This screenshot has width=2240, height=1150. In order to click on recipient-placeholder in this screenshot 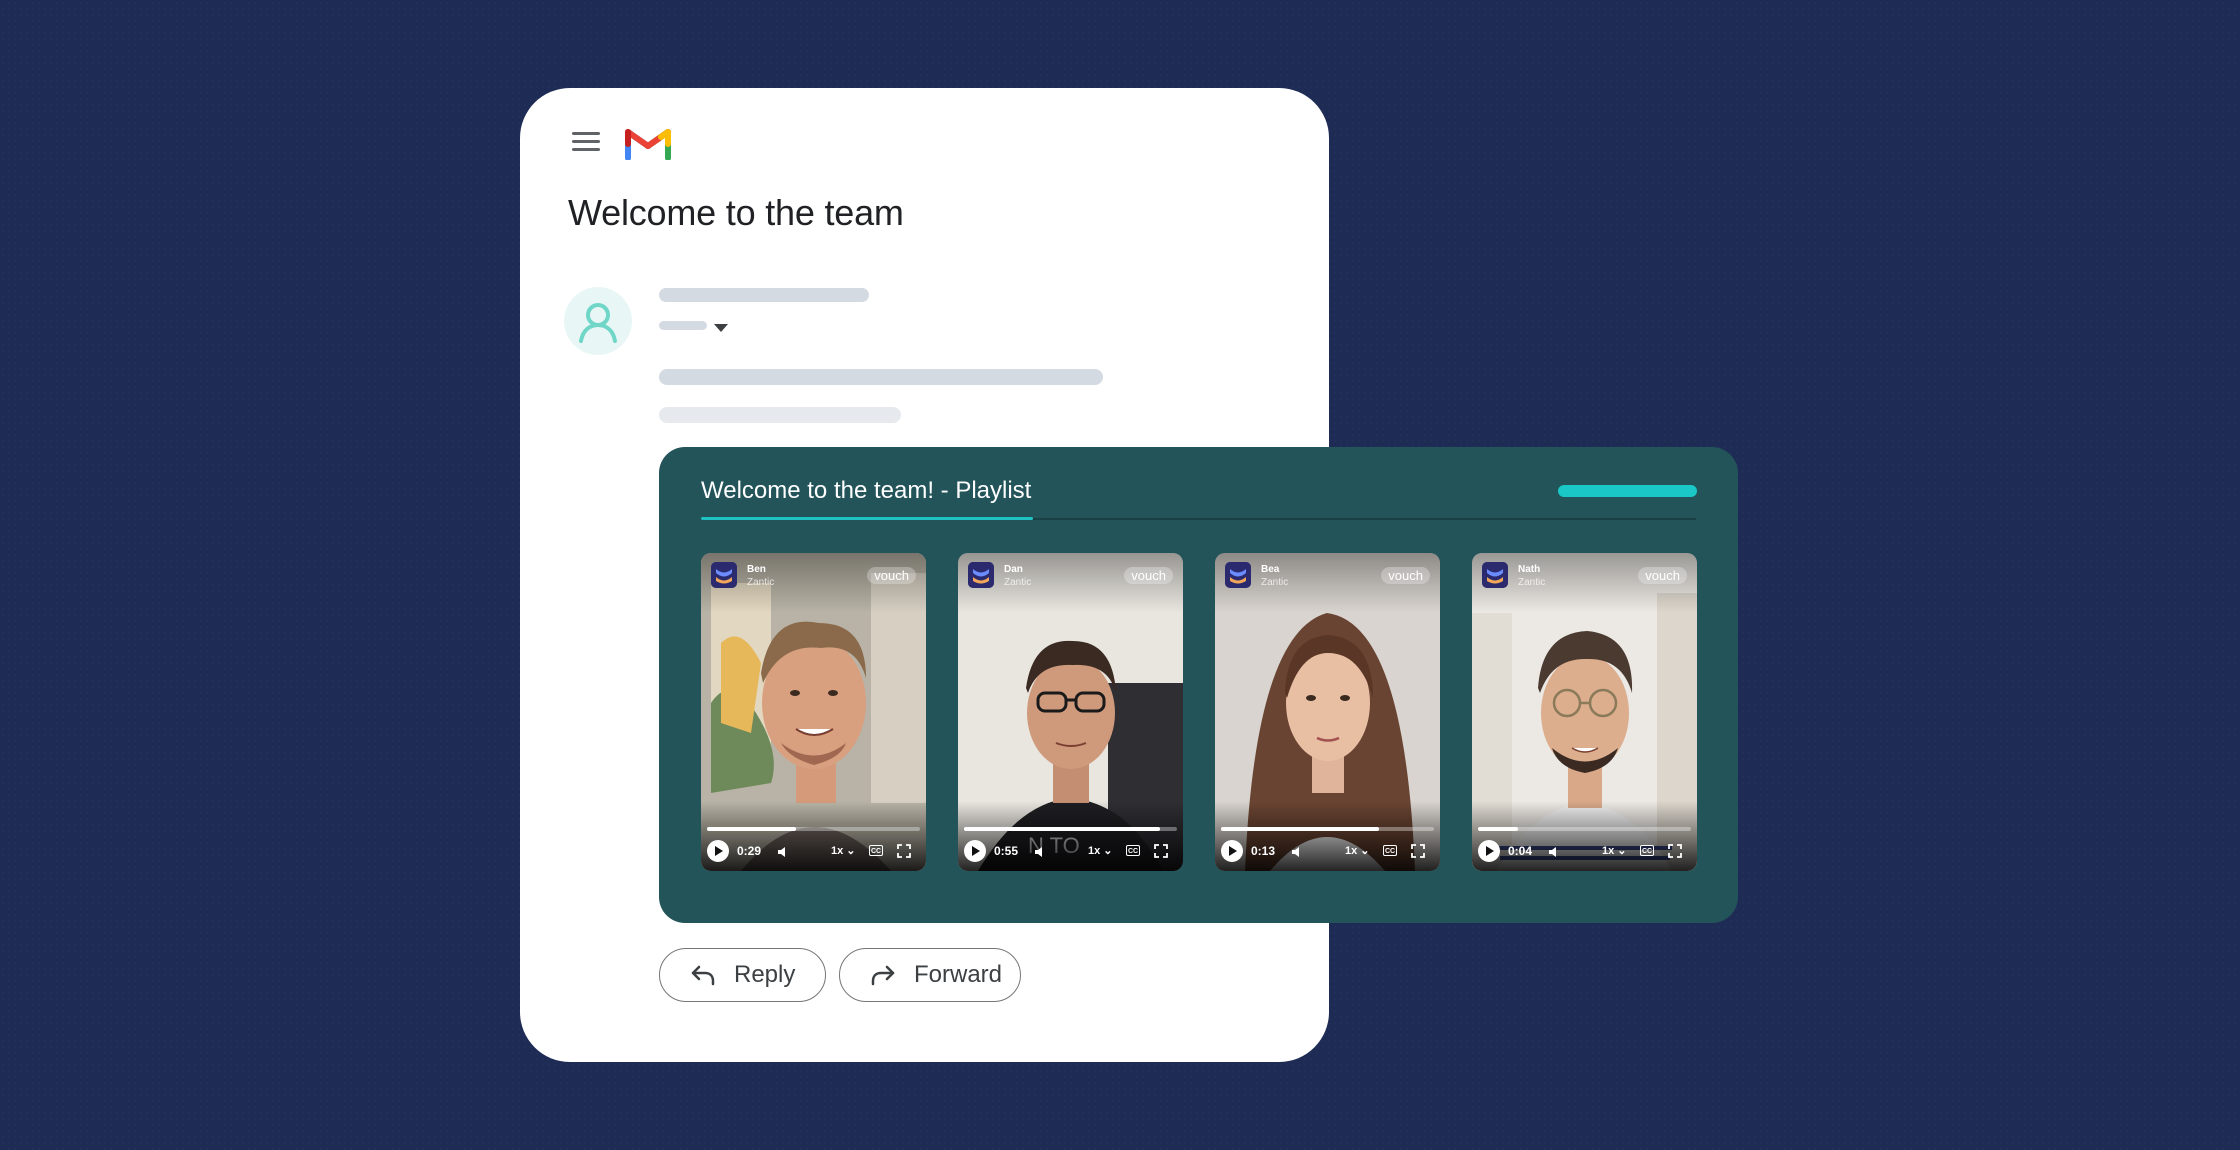, I will do `click(683, 325)`.